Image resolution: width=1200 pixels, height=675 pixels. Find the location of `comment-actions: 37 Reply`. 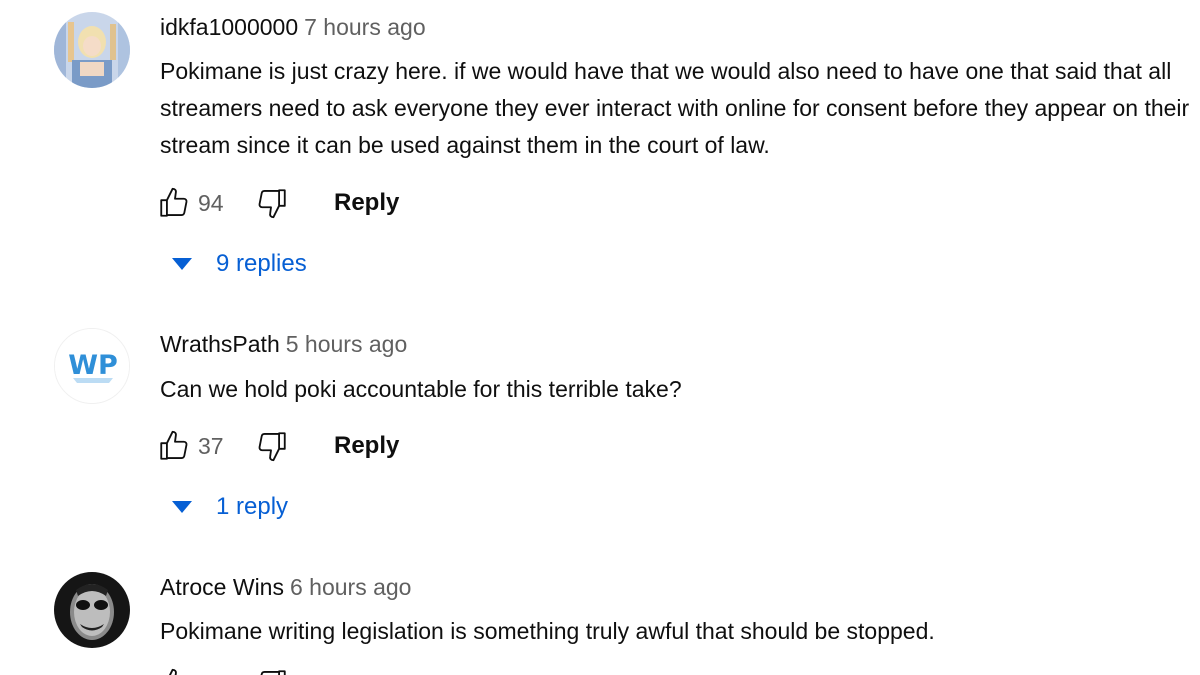

comment-actions: 37 Reply is located at coordinates (276, 446).